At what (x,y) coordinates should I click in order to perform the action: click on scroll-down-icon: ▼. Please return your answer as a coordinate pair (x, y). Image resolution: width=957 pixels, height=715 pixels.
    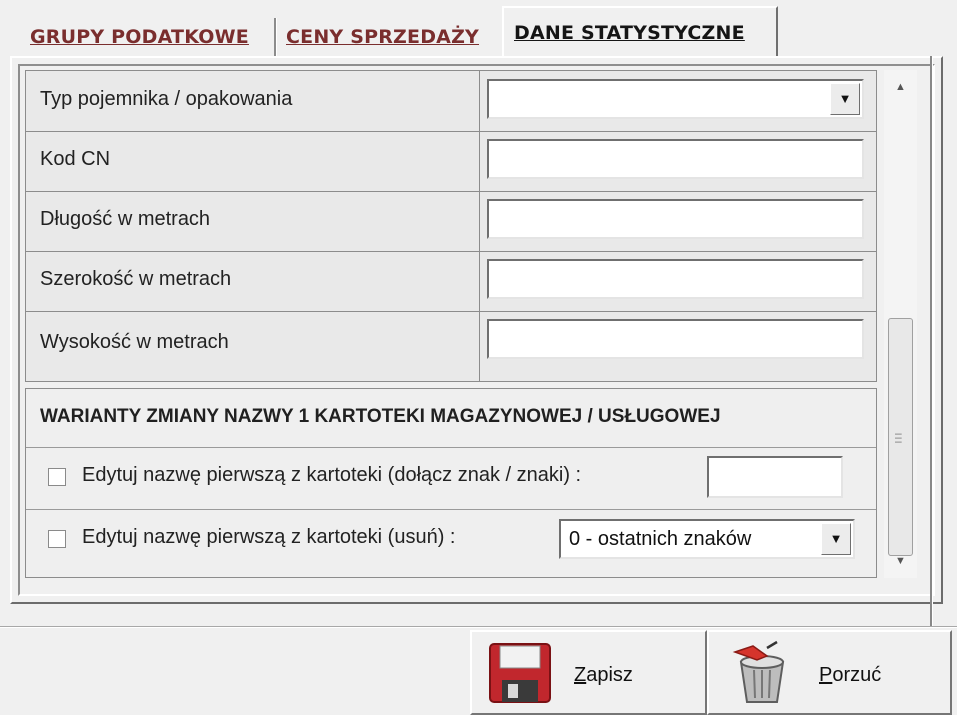
    Looking at the image, I should click on (900, 561).